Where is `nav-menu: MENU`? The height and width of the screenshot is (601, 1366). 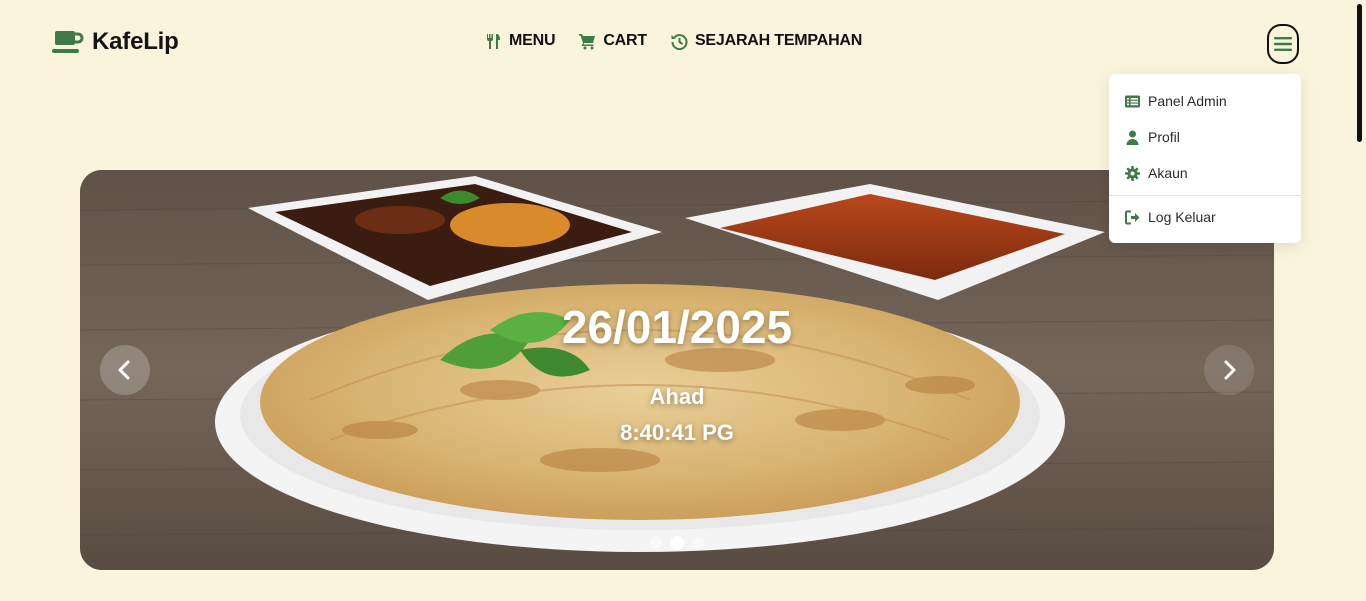
nav-menu: MENU is located at coordinates (520, 41).